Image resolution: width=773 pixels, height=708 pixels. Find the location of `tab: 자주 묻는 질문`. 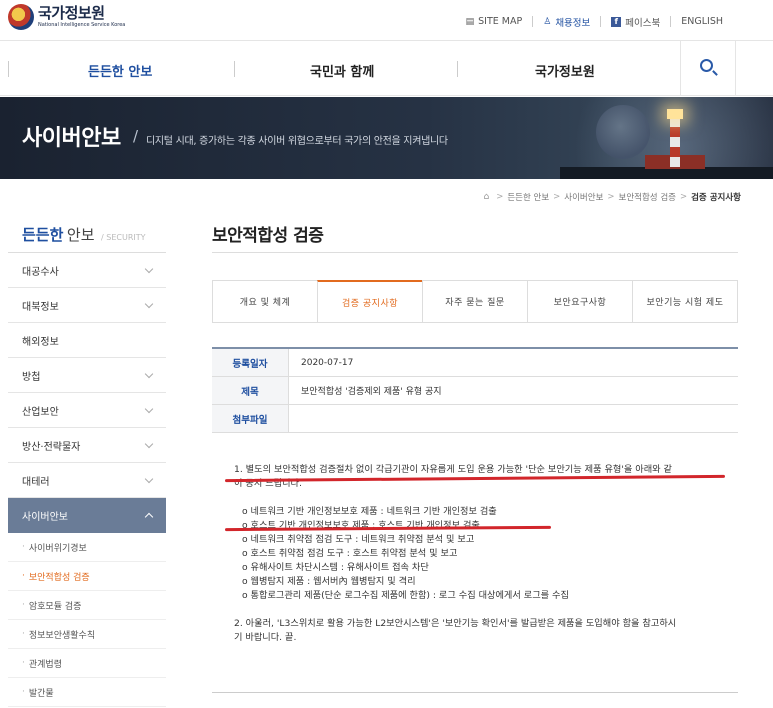

tab: 자주 묻는 질문 is located at coordinates (474, 301).